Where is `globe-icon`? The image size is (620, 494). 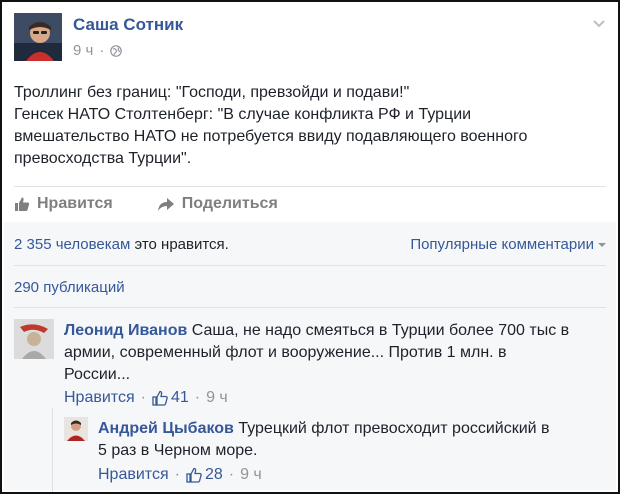 globe-icon is located at coordinates (116, 50).